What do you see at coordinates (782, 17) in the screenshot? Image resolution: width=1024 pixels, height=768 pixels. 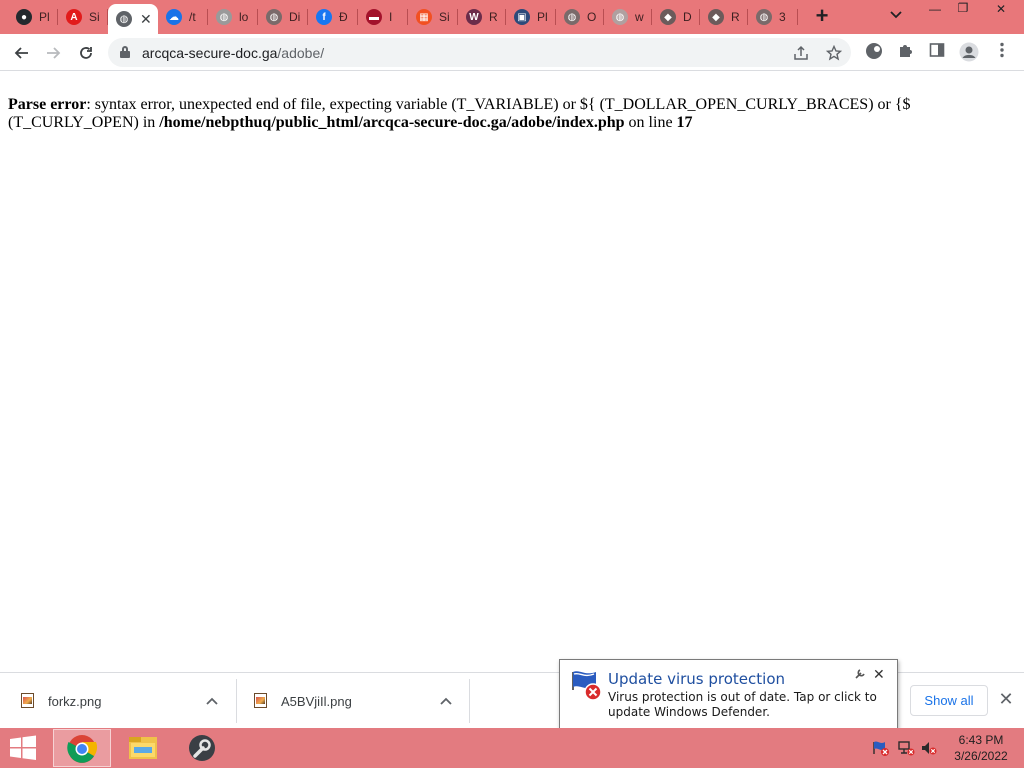 I see `tab-title: 3` at bounding box center [782, 17].